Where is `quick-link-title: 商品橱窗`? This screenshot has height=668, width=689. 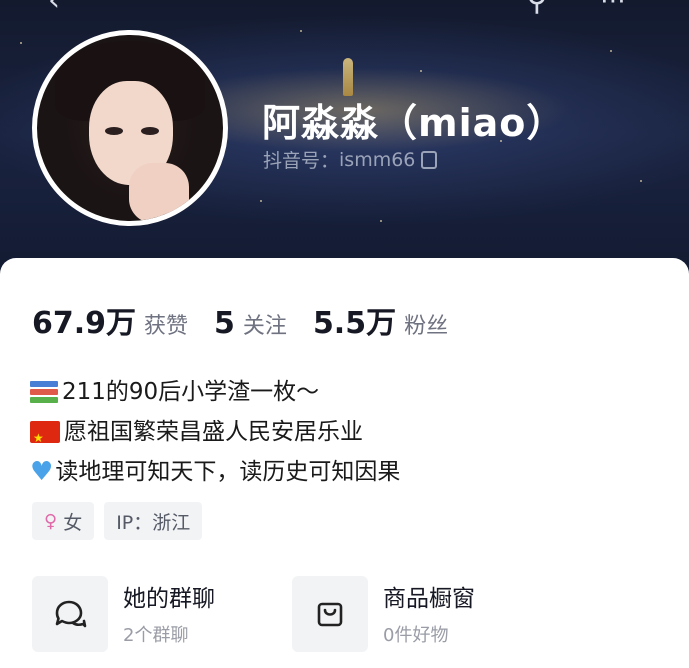 quick-link-title: 商品橱窗 is located at coordinates (429, 599).